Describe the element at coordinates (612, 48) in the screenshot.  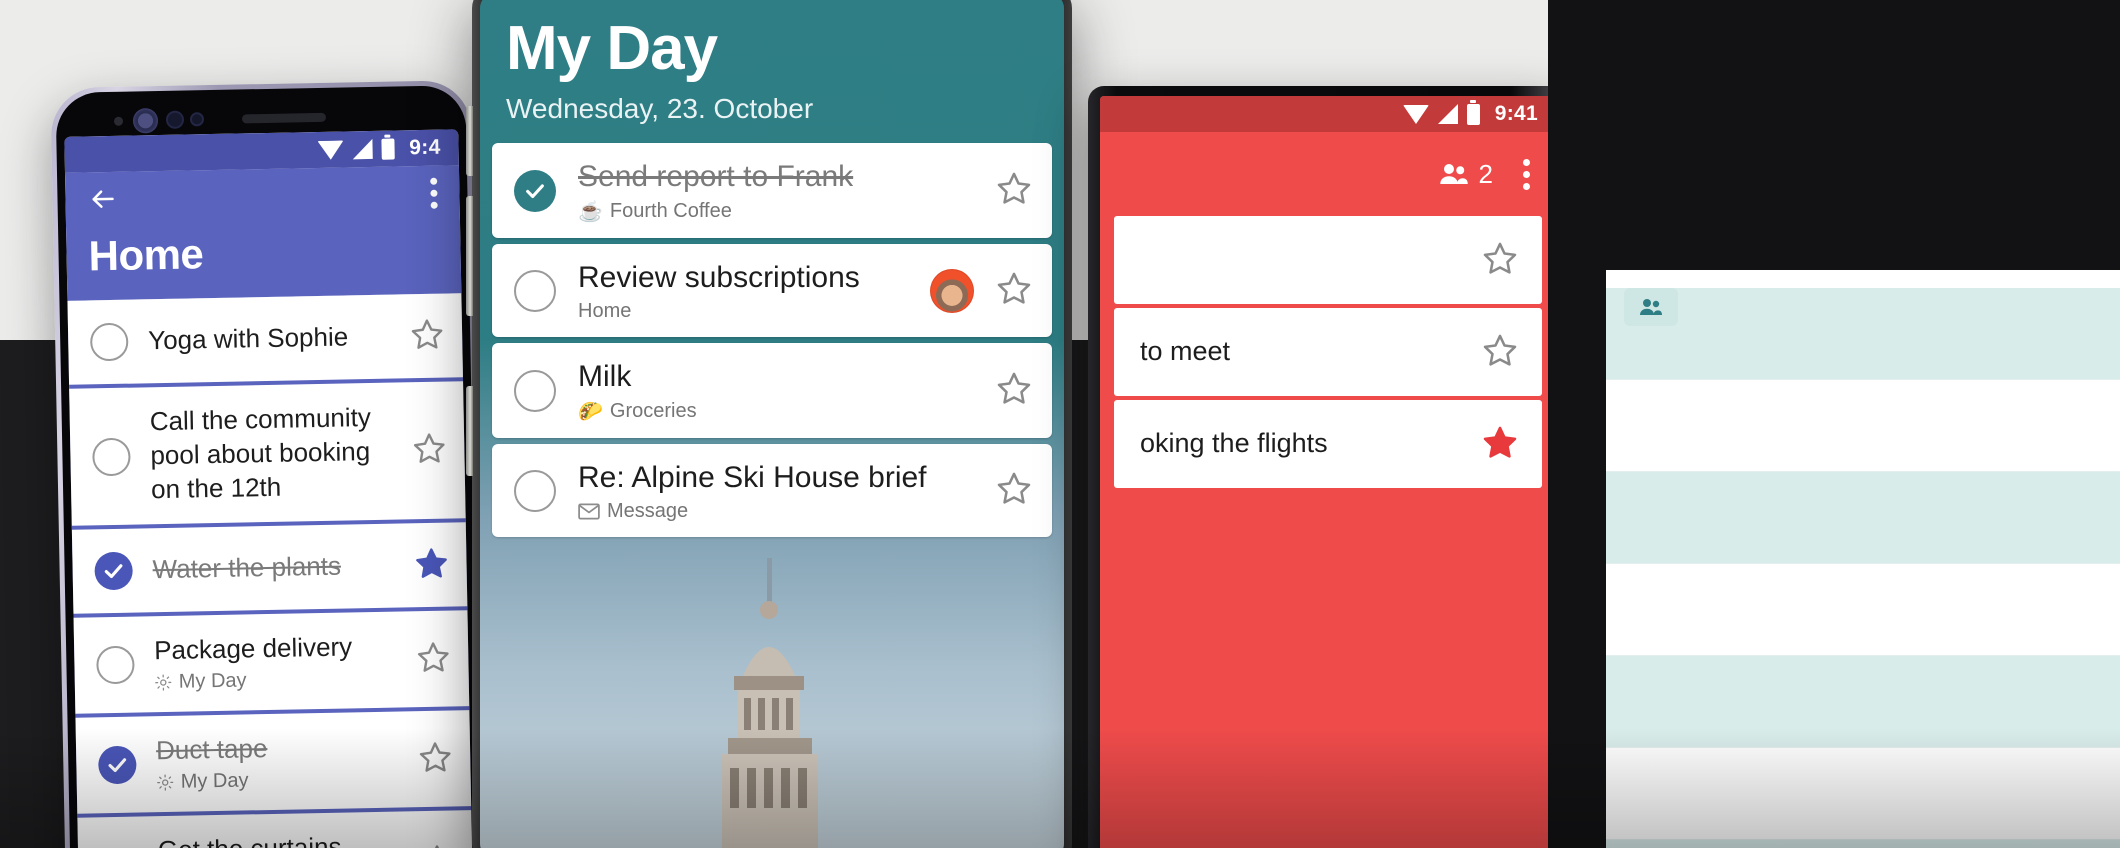
I see `page-title: My Day` at that location.